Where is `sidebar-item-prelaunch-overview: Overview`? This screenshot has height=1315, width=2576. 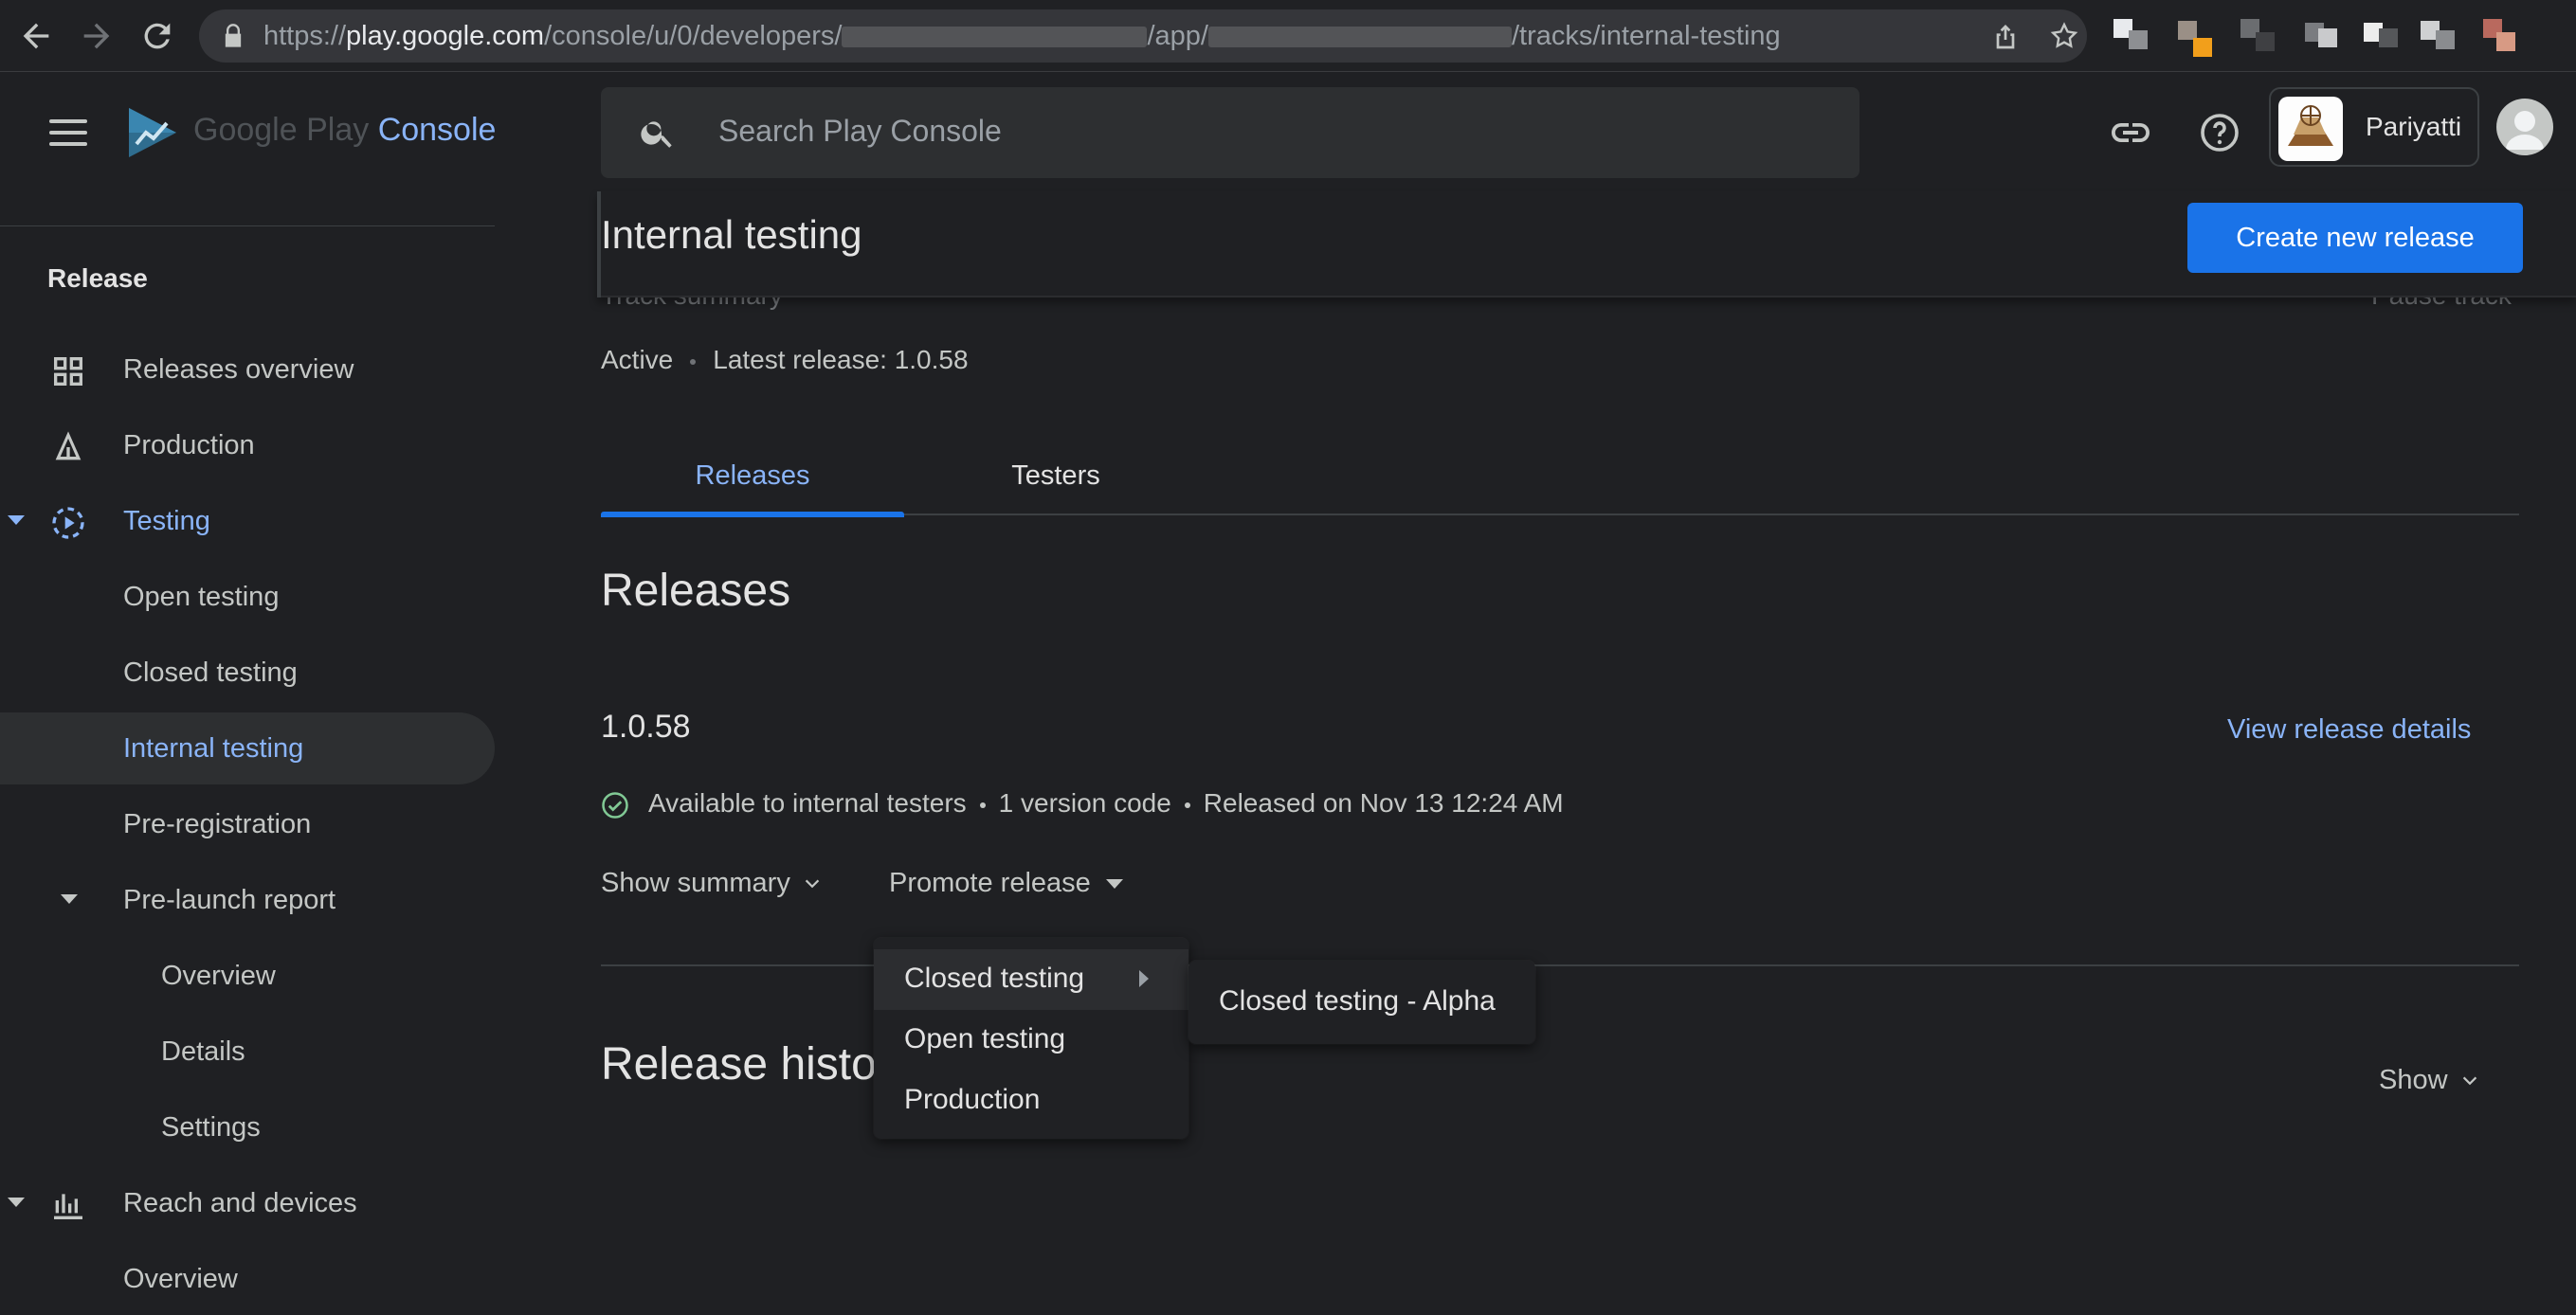
sidebar-item-prelaunch-overview: Overview is located at coordinates (247, 976).